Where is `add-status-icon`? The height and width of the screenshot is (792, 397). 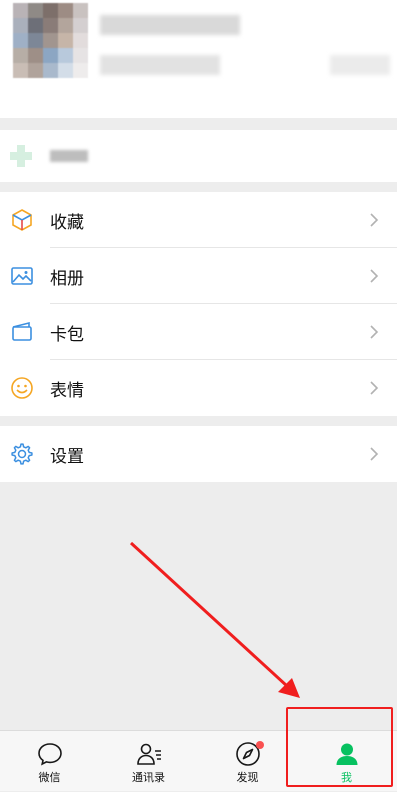
add-status-icon is located at coordinates (21, 156).